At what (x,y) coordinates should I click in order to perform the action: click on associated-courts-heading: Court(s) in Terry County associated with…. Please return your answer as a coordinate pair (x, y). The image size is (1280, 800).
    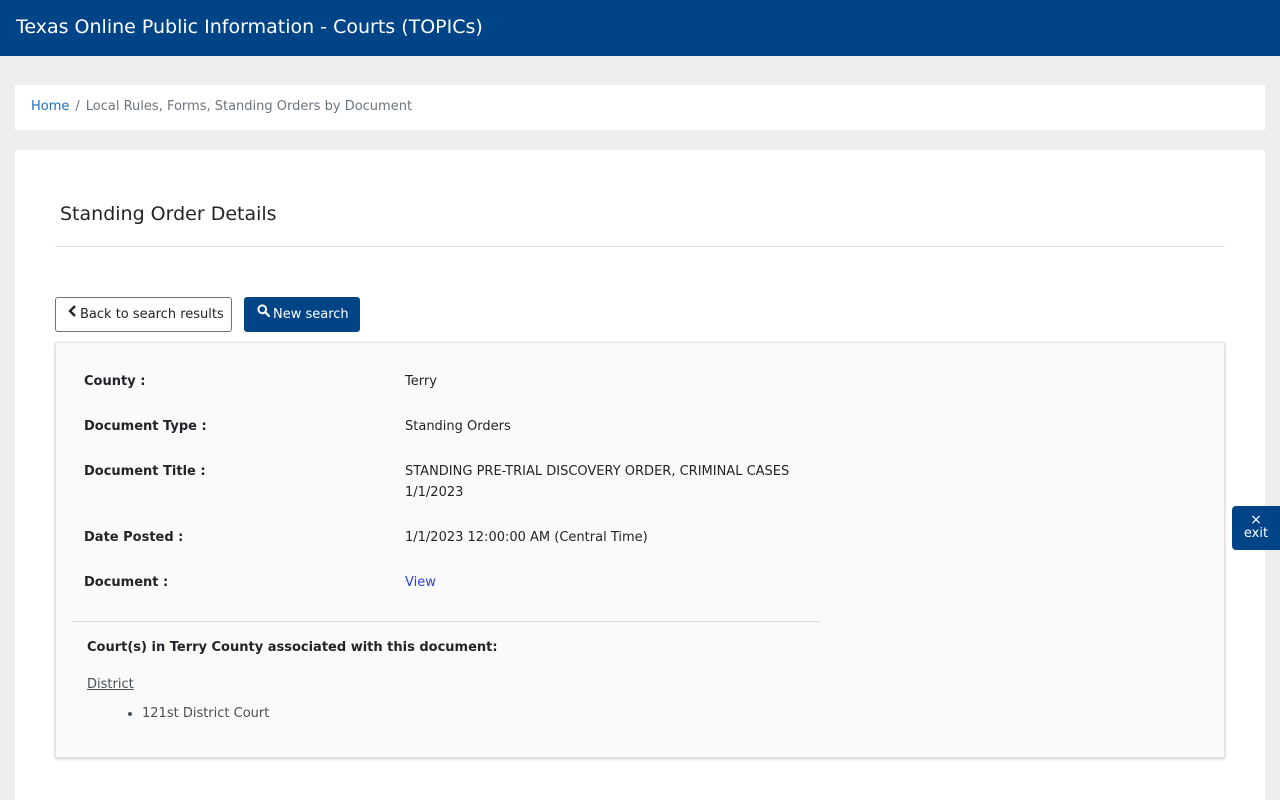
    Looking at the image, I should click on (292, 647).